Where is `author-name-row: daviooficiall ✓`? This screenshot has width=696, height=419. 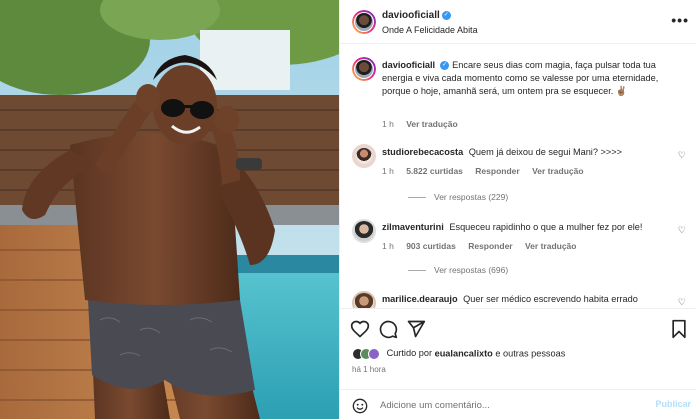
author-name-row: daviooficiall ✓ is located at coordinates (416, 15).